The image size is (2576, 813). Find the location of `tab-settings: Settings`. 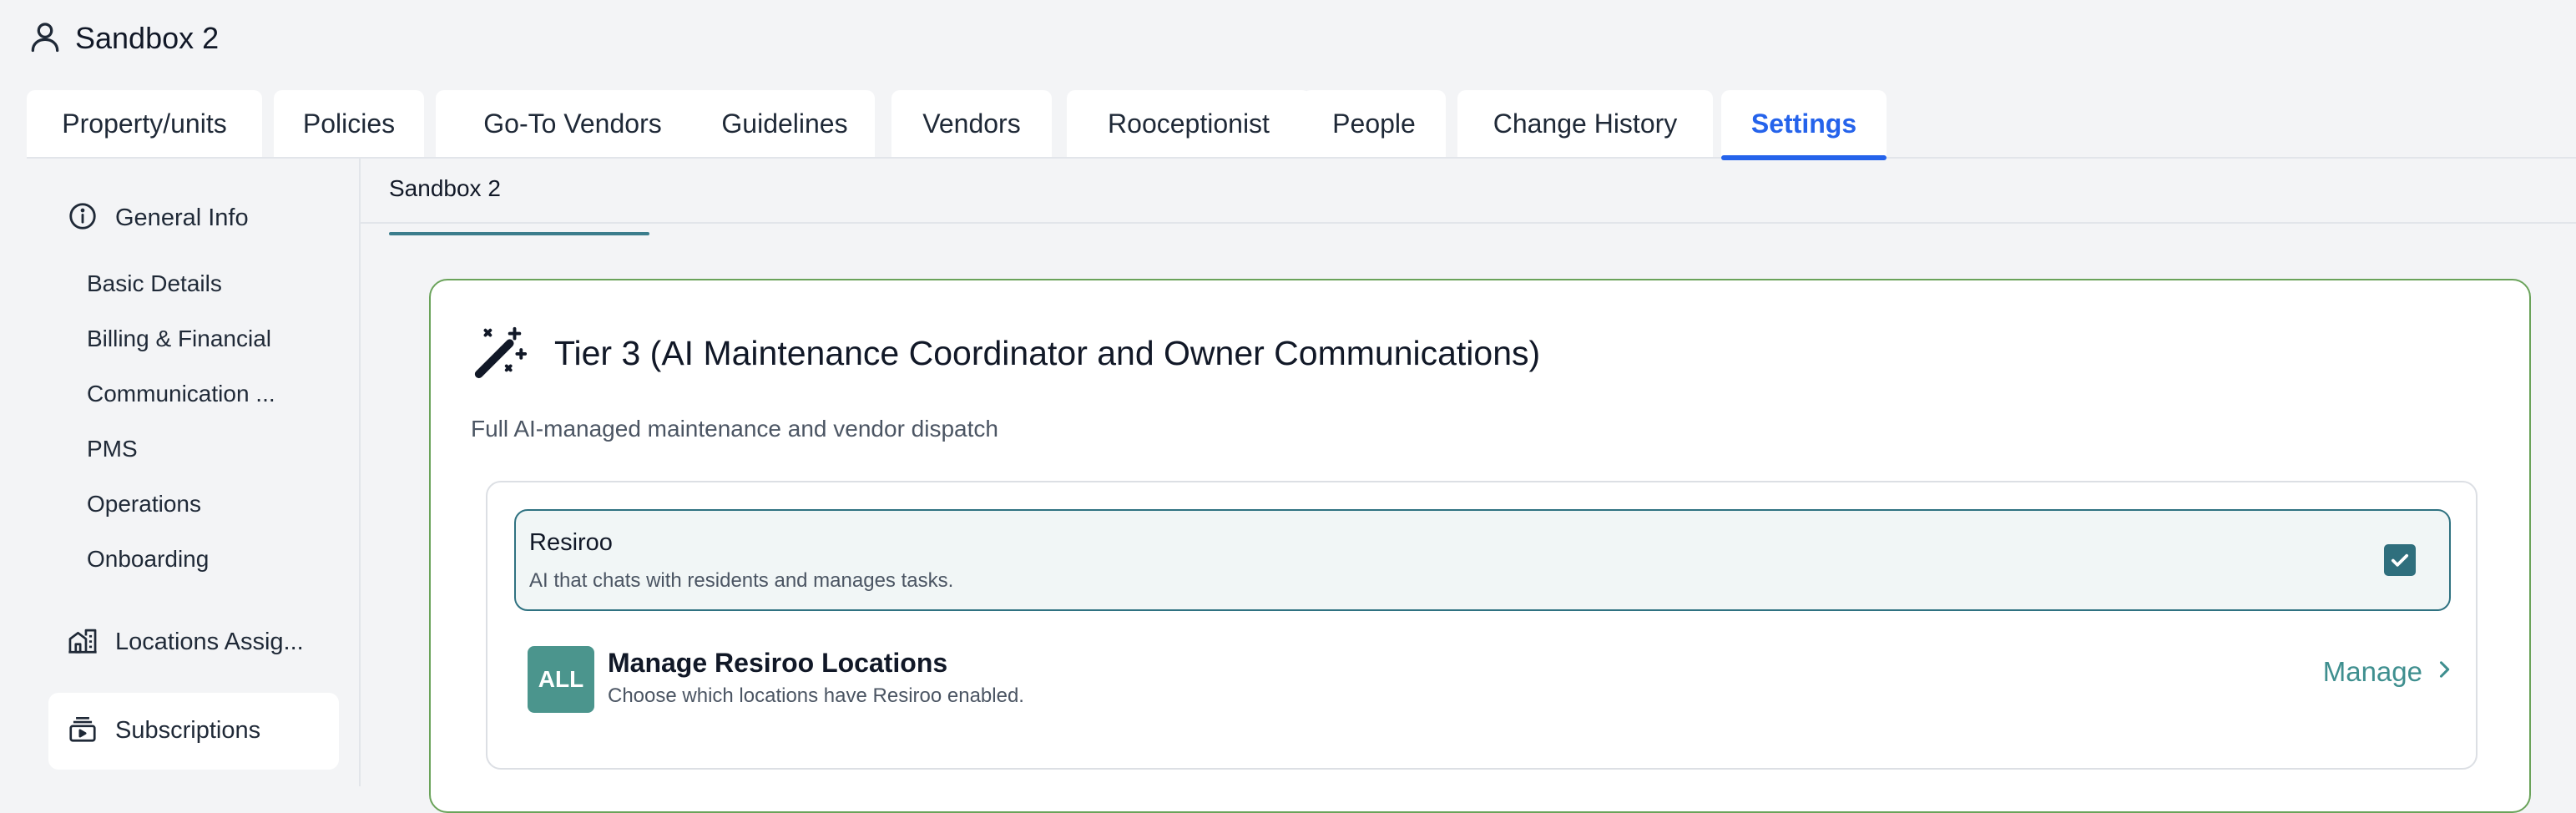

tab-settings: Settings is located at coordinates (1804, 125).